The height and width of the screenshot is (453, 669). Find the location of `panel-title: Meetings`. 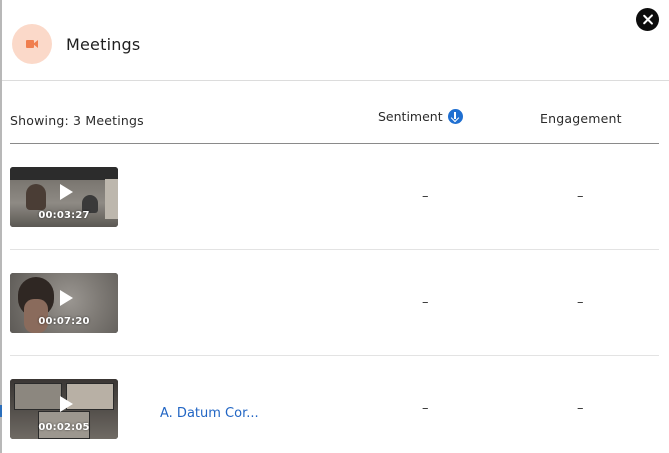

panel-title: Meetings is located at coordinates (103, 44).